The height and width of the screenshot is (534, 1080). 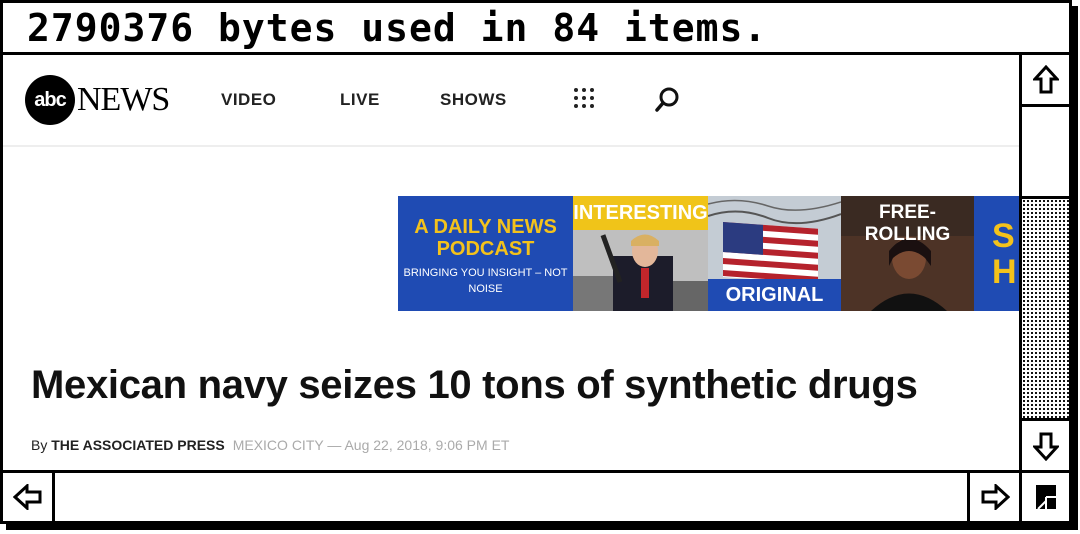 What do you see at coordinates (26, 497) in the screenshot?
I see `scroll-left-arrow-icon` at bounding box center [26, 497].